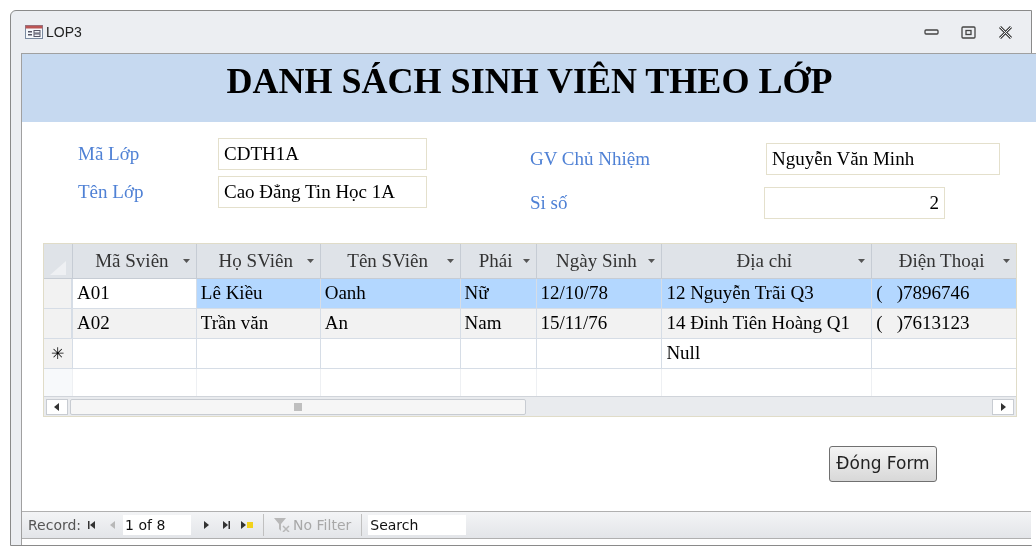  What do you see at coordinates (257, 293) in the screenshot?
I see `table-cell: Lê Kiều` at bounding box center [257, 293].